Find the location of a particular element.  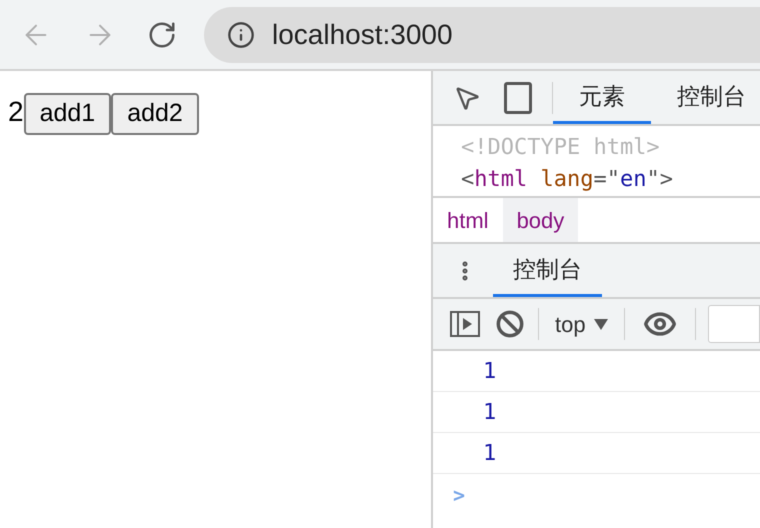

info-icon is located at coordinates (241, 34).